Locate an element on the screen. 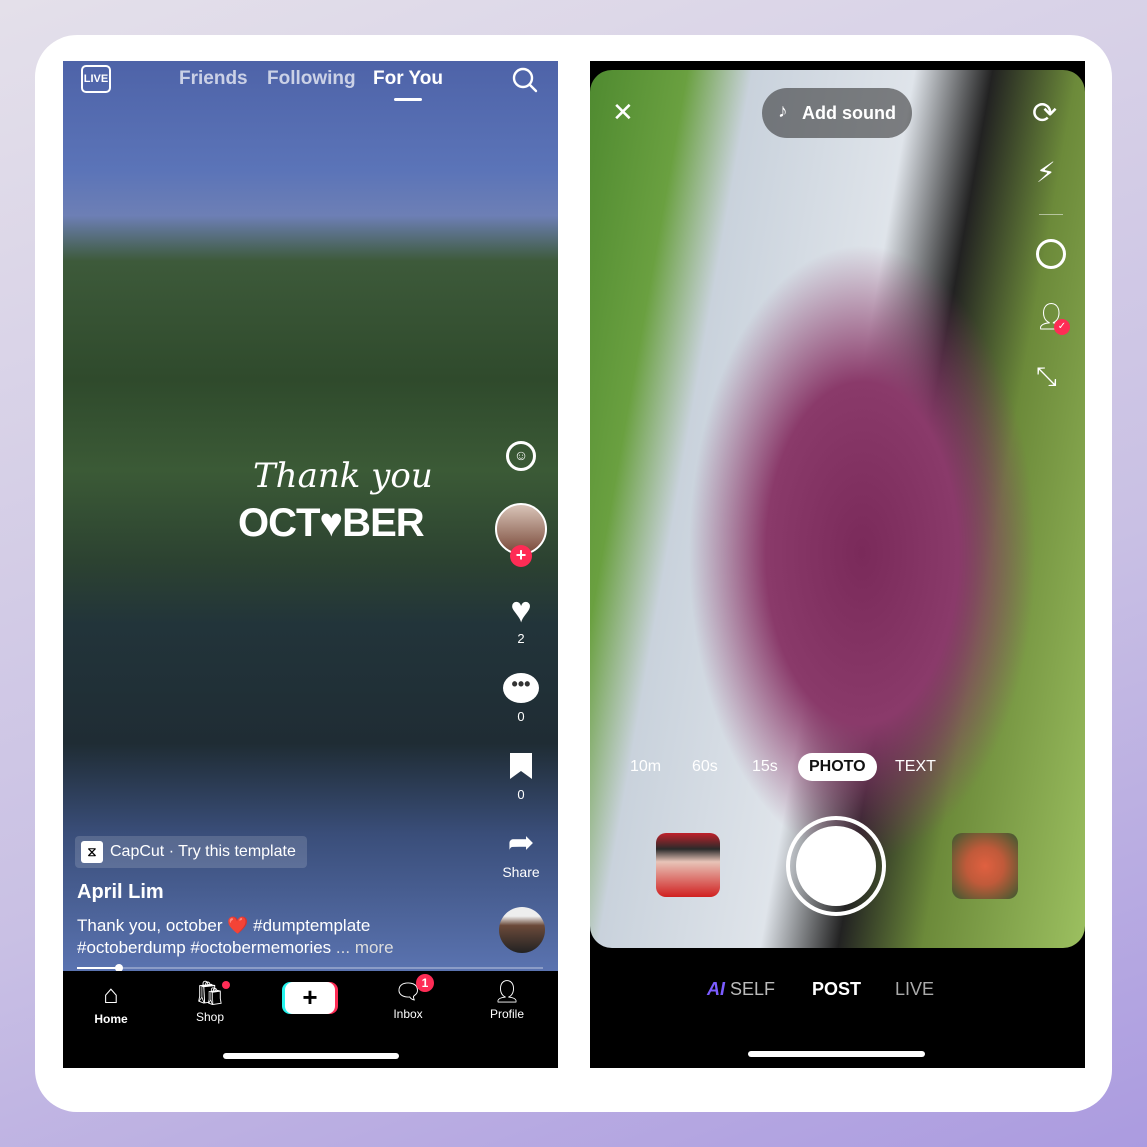 The width and height of the screenshot is (1147, 1147). mode-live: LIVE is located at coordinates (914, 989).